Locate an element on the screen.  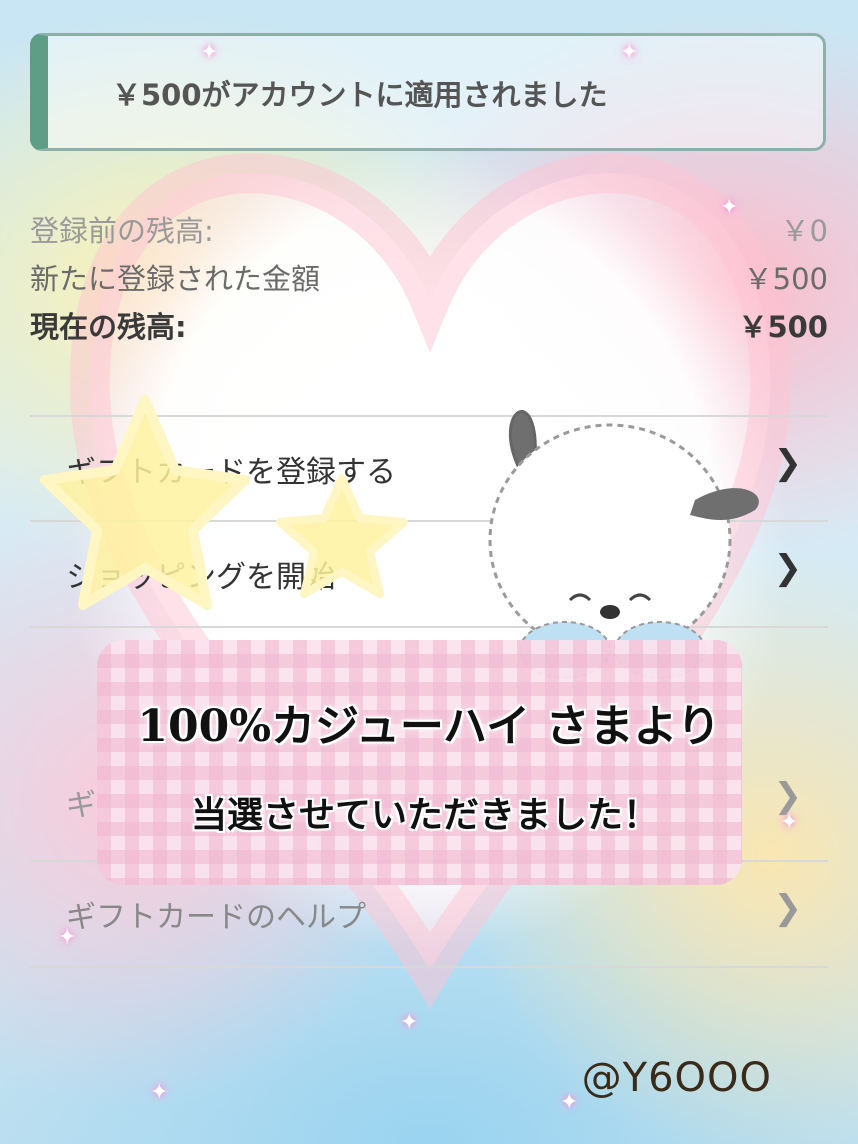
balance-before-label: 登録前の残高: is located at coordinates (122, 231).